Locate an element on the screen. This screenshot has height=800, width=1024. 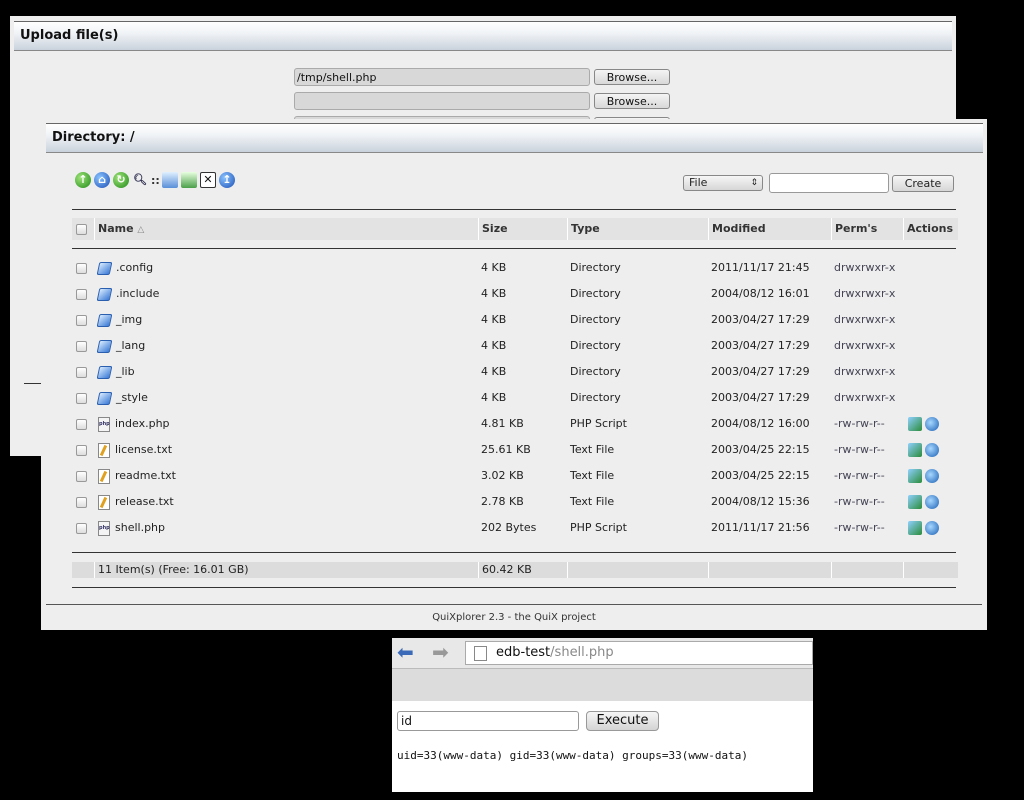
text-file-icon is located at coordinates (104, 450).